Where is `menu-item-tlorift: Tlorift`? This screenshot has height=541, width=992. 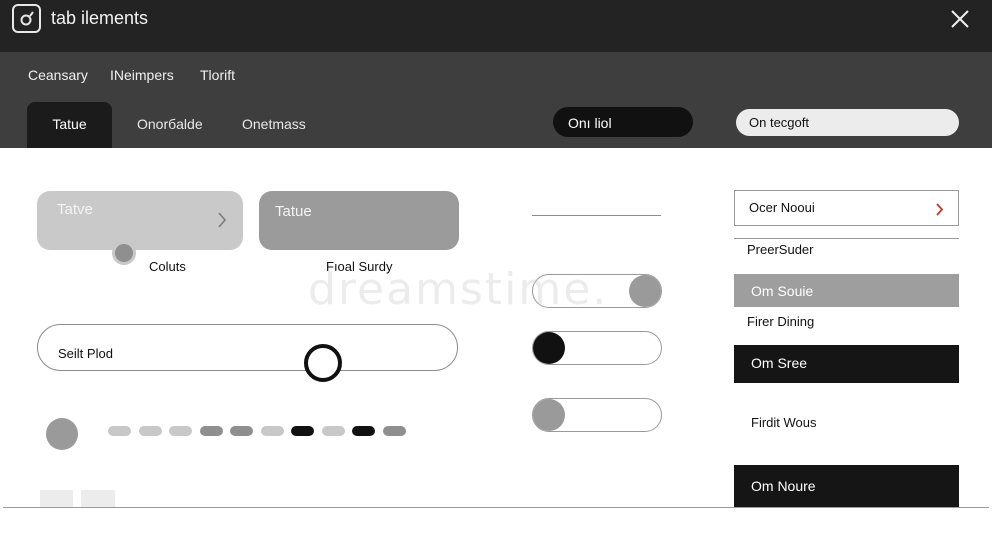 menu-item-tlorift: Tlorift is located at coordinates (217, 75).